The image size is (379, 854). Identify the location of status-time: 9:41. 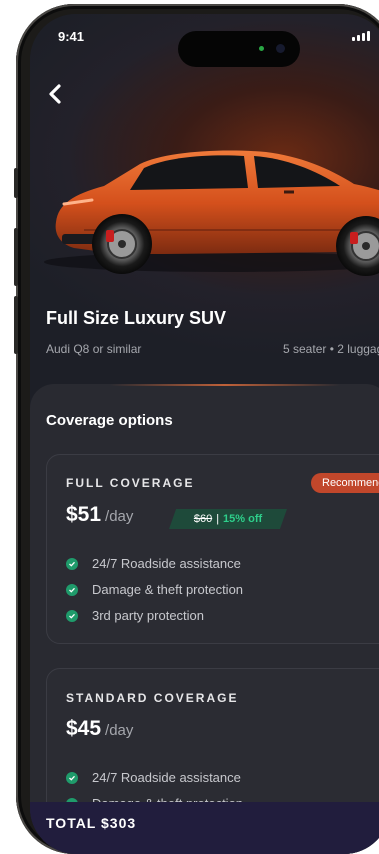
(71, 36).